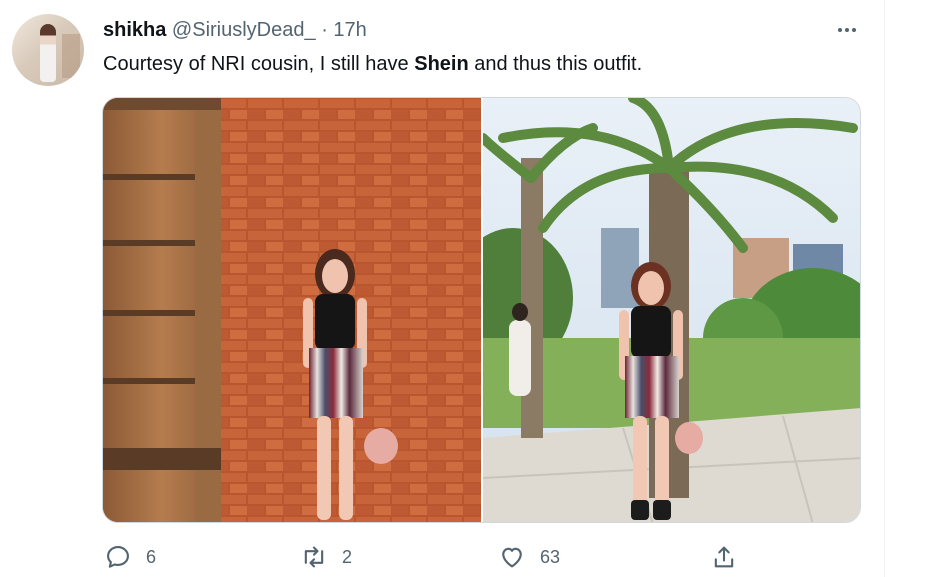  Describe the element at coordinates (441, 64) in the screenshot. I see `tweet-text-bold: Shein` at that location.